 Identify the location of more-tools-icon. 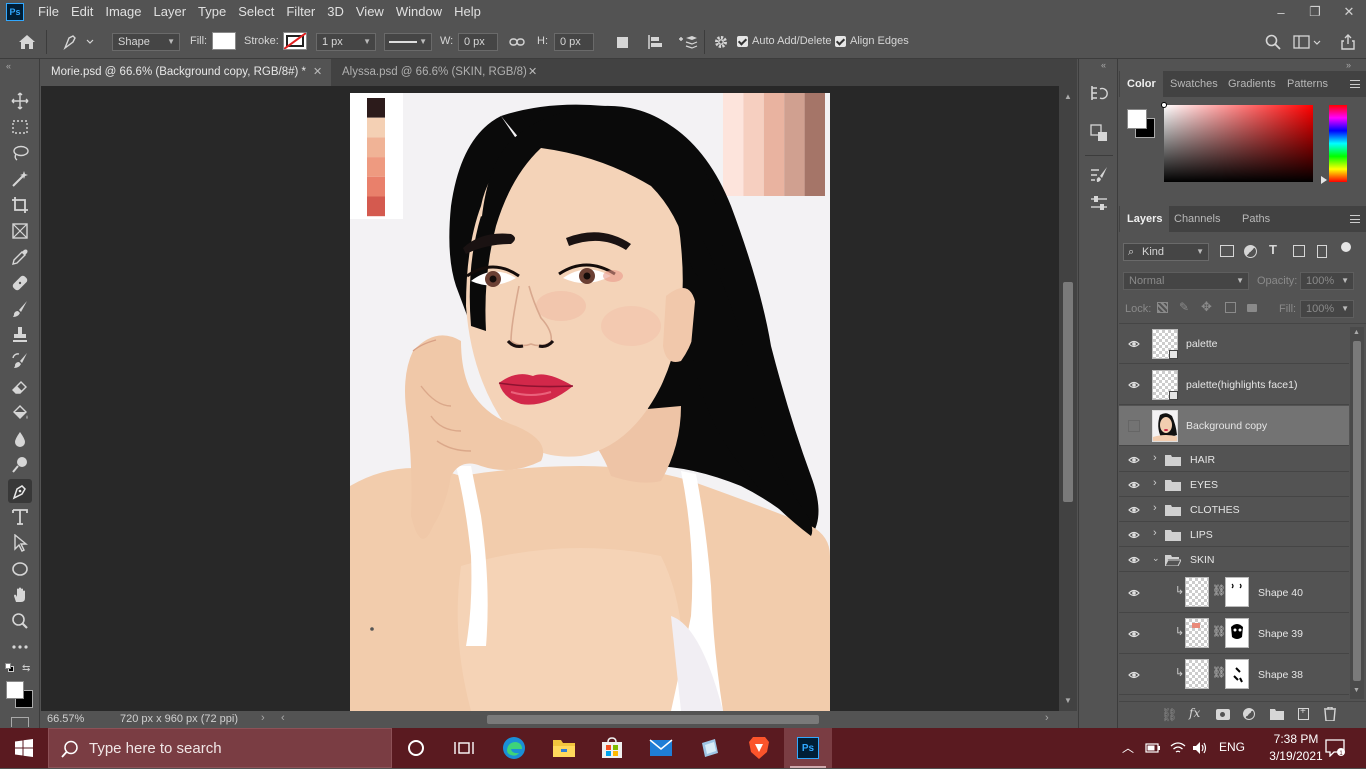
(20, 647).